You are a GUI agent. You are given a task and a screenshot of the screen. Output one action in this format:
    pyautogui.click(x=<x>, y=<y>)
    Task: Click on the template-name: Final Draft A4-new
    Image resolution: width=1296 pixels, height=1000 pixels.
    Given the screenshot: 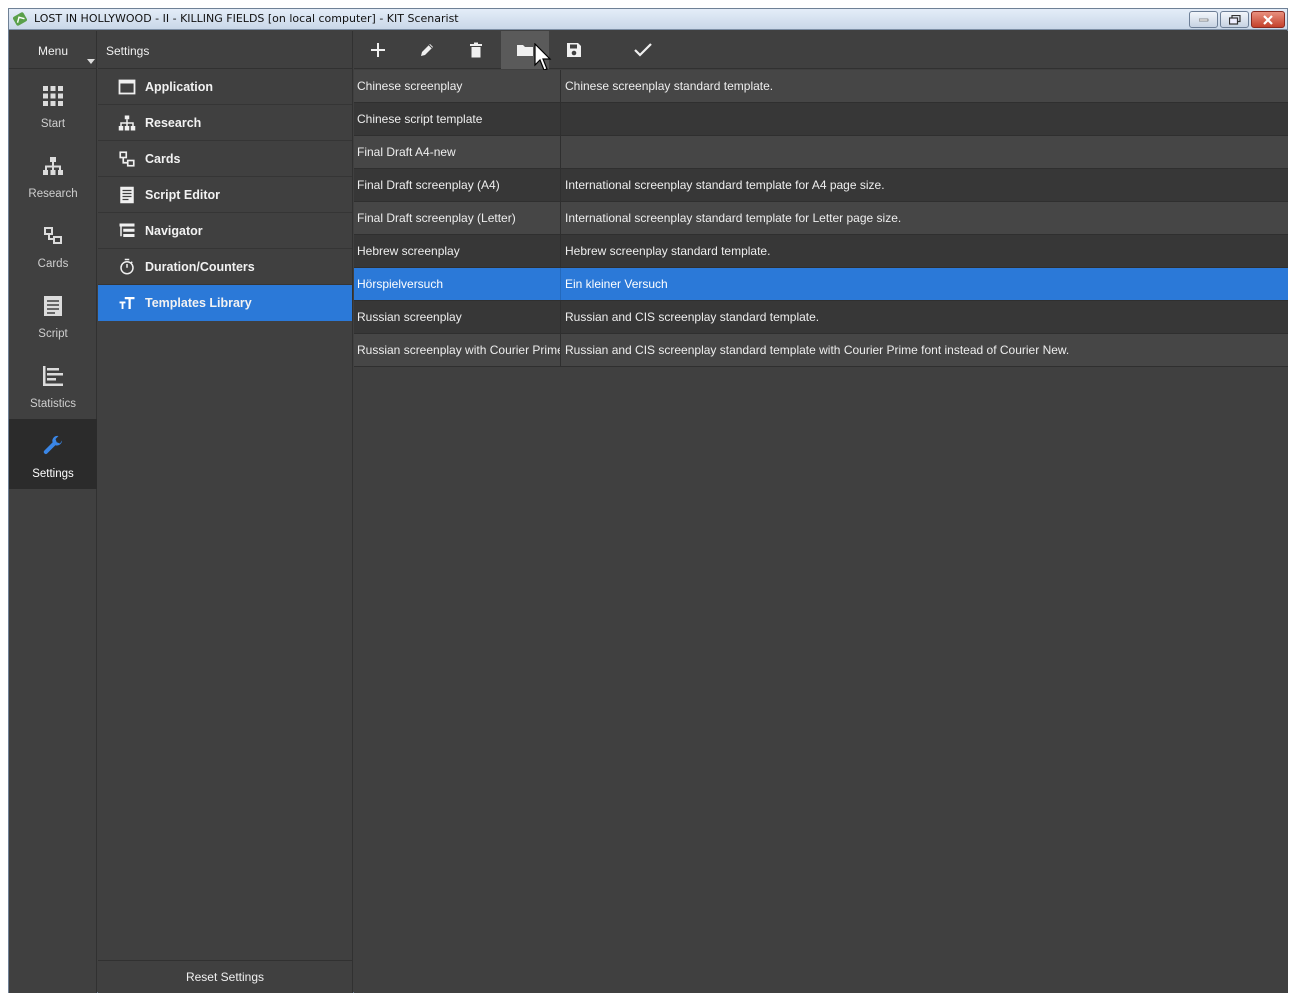 What is the action you would take?
    pyautogui.click(x=457, y=152)
    